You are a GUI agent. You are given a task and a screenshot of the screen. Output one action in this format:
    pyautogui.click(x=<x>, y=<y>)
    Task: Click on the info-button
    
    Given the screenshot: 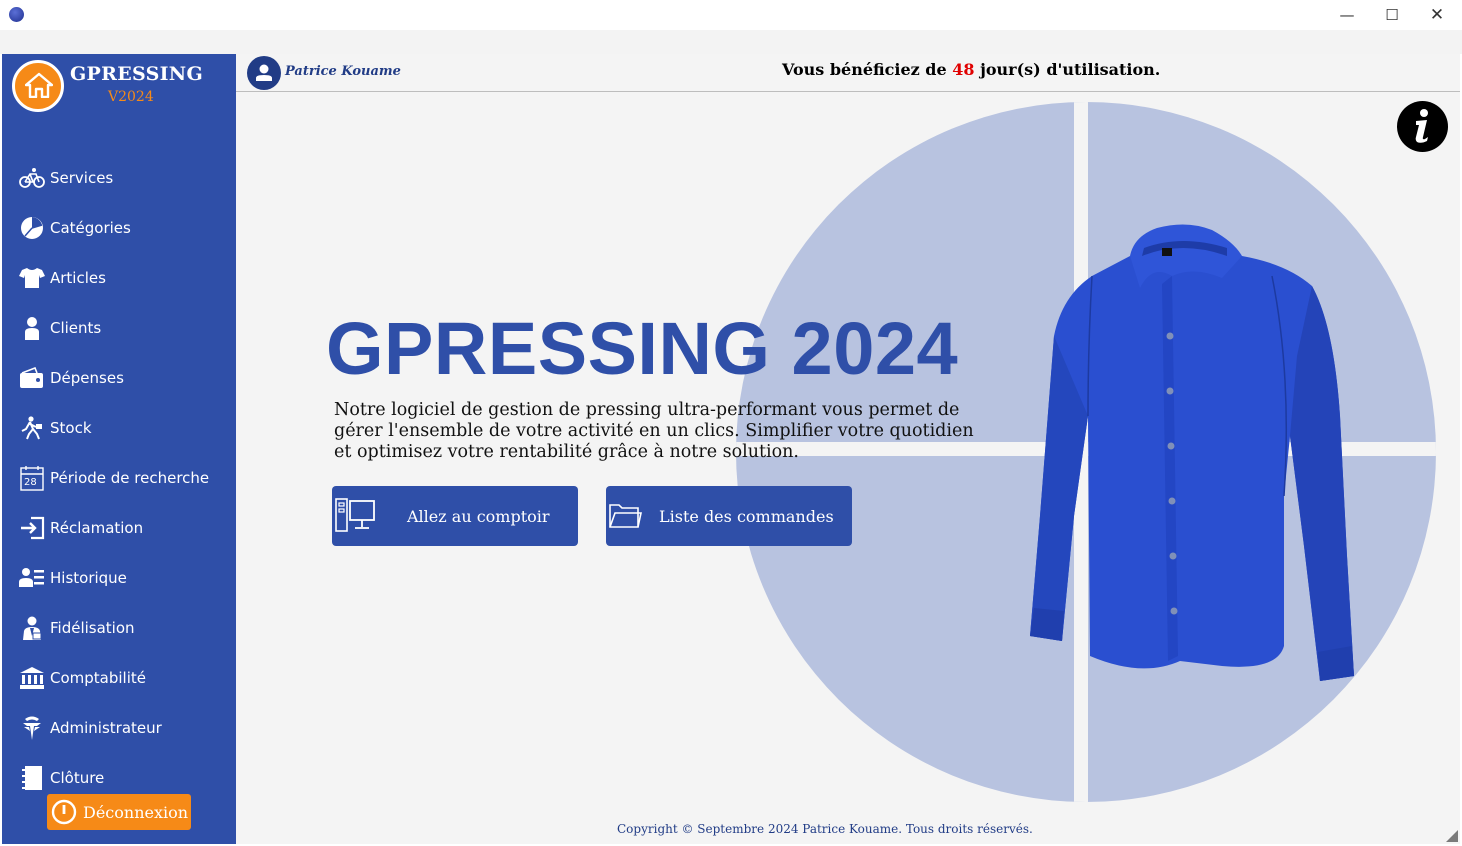 What is the action you would take?
    pyautogui.click(x=1422, y=126)
    